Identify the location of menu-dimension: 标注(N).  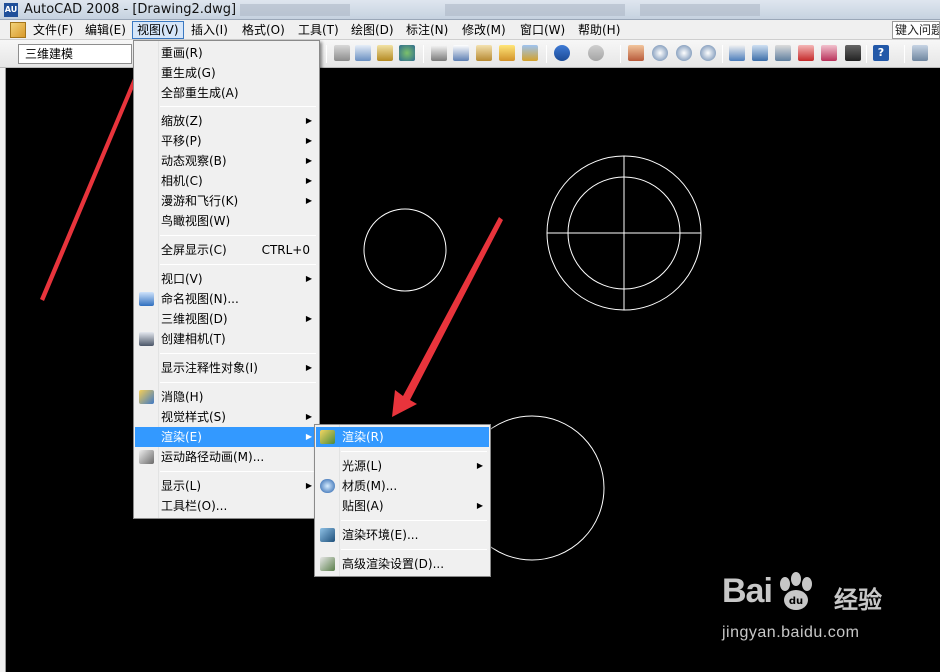
(427, 30).